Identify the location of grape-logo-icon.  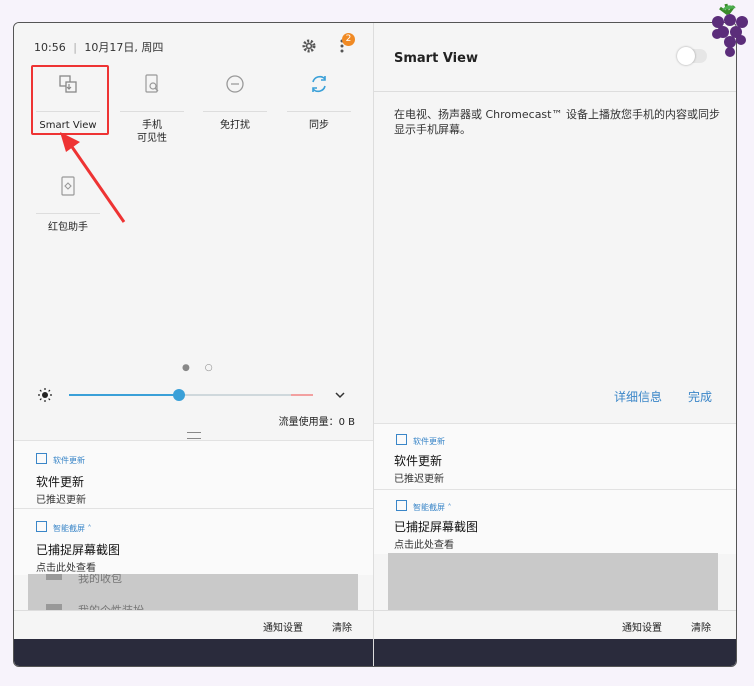
(730, 30).